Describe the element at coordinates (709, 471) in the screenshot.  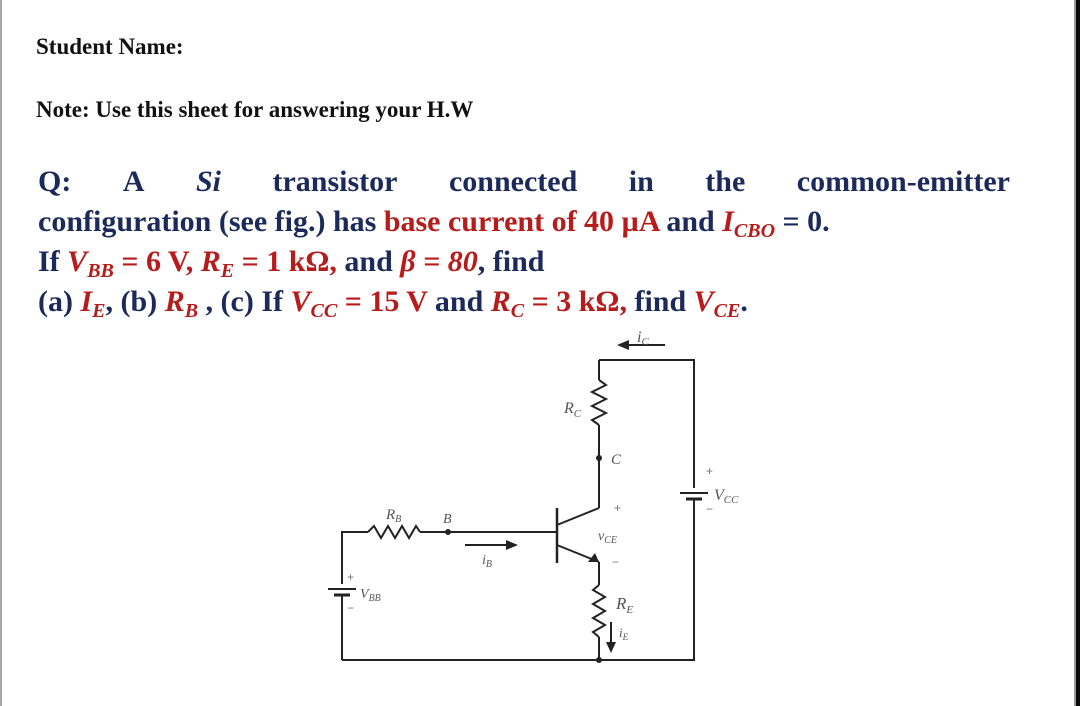
I see `vcc-plus: +` at that location.